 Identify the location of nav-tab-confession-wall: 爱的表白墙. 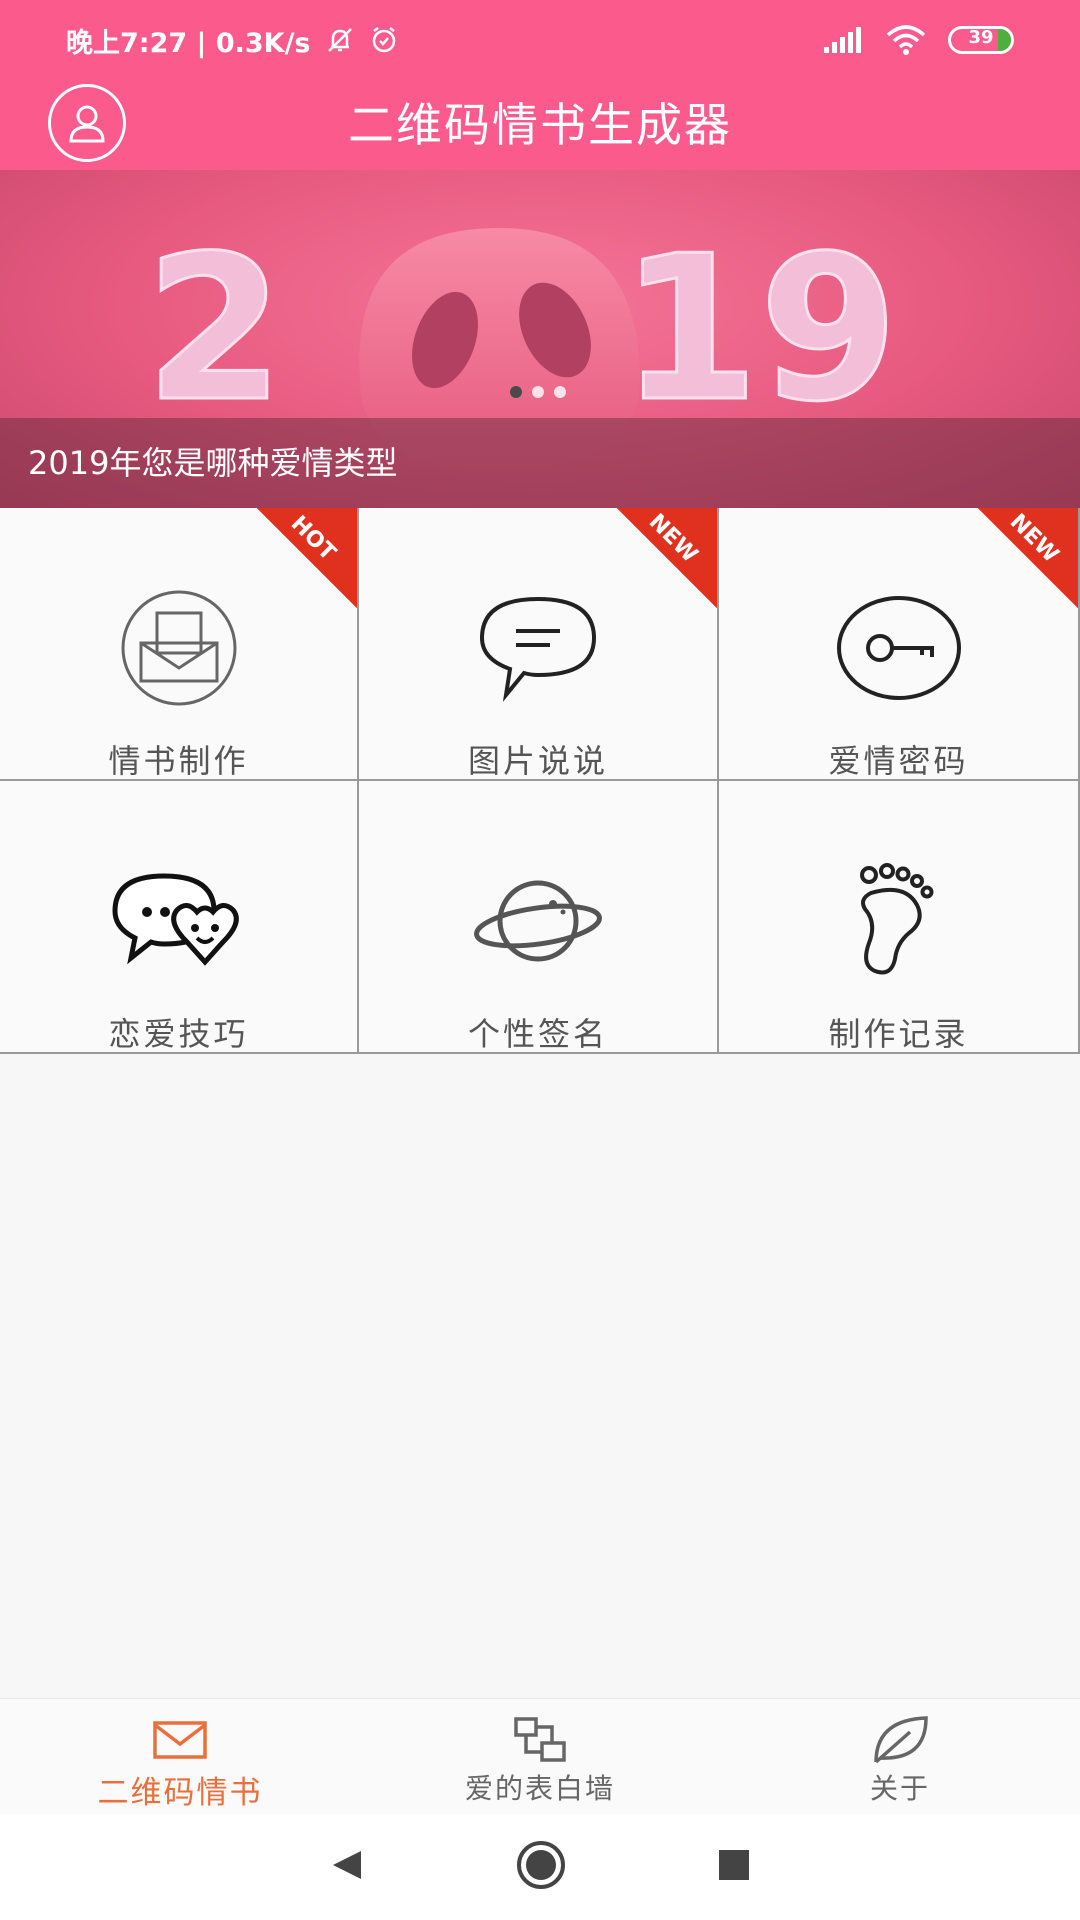
(540, 1756).